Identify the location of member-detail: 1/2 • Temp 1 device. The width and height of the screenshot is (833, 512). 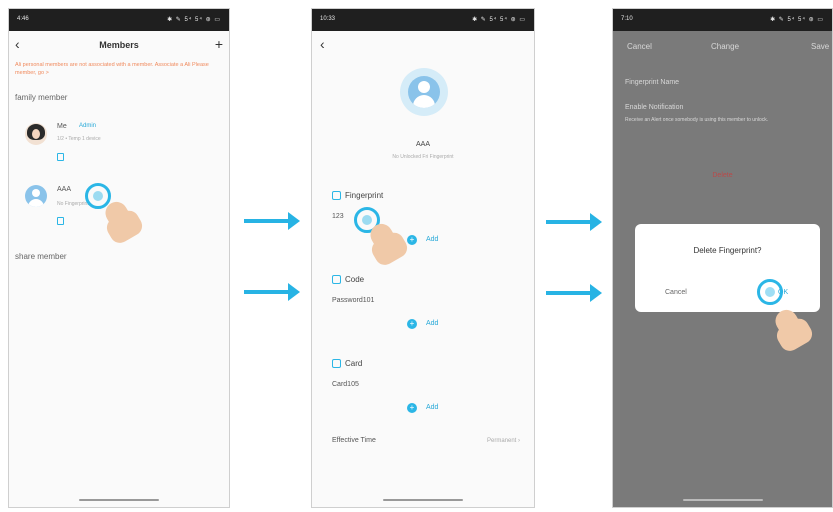
(79, 139).